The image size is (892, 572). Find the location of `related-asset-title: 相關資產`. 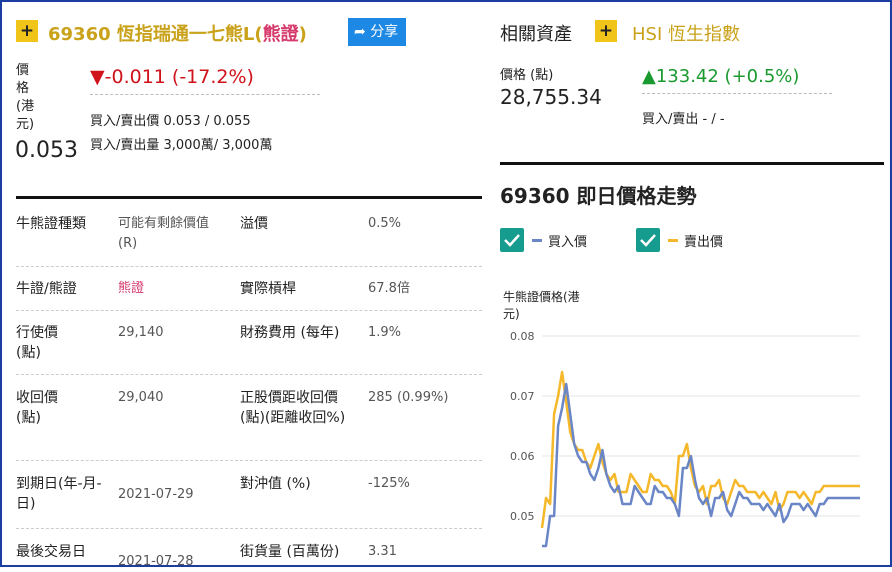

related-asset-title: 相關資產 is located at coordinates (536, 34).